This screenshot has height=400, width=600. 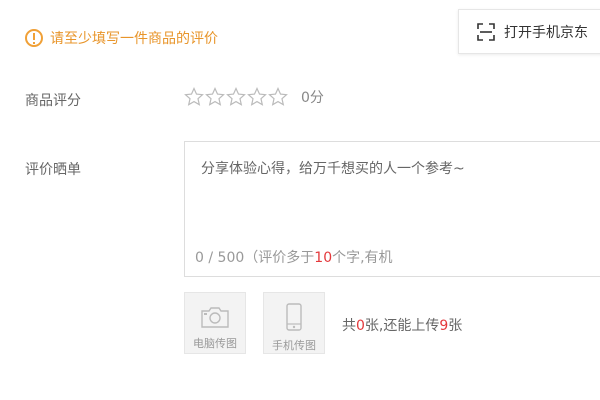 What do you see at coordinates (455, 326) in the screenshot?
I see `upload-info-suffix: 张` at bounding box center [455, 326].